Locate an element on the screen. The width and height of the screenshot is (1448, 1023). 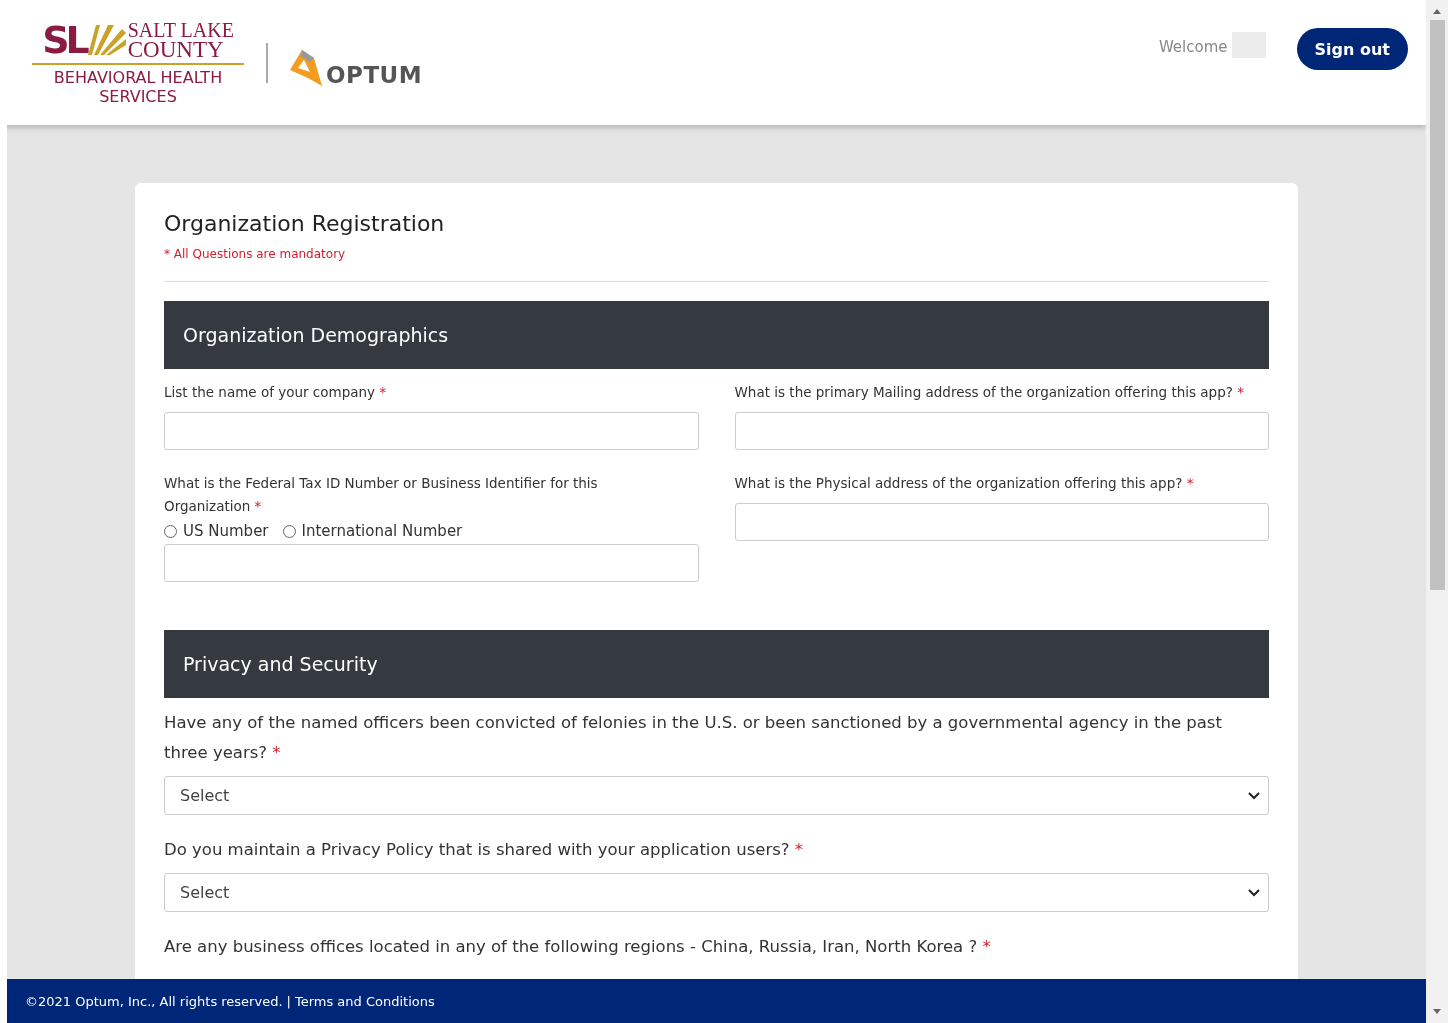
field-label: What is the Federal Tax ID Number or Business Identifier for this Organization * is located at coordinates (381, 495).